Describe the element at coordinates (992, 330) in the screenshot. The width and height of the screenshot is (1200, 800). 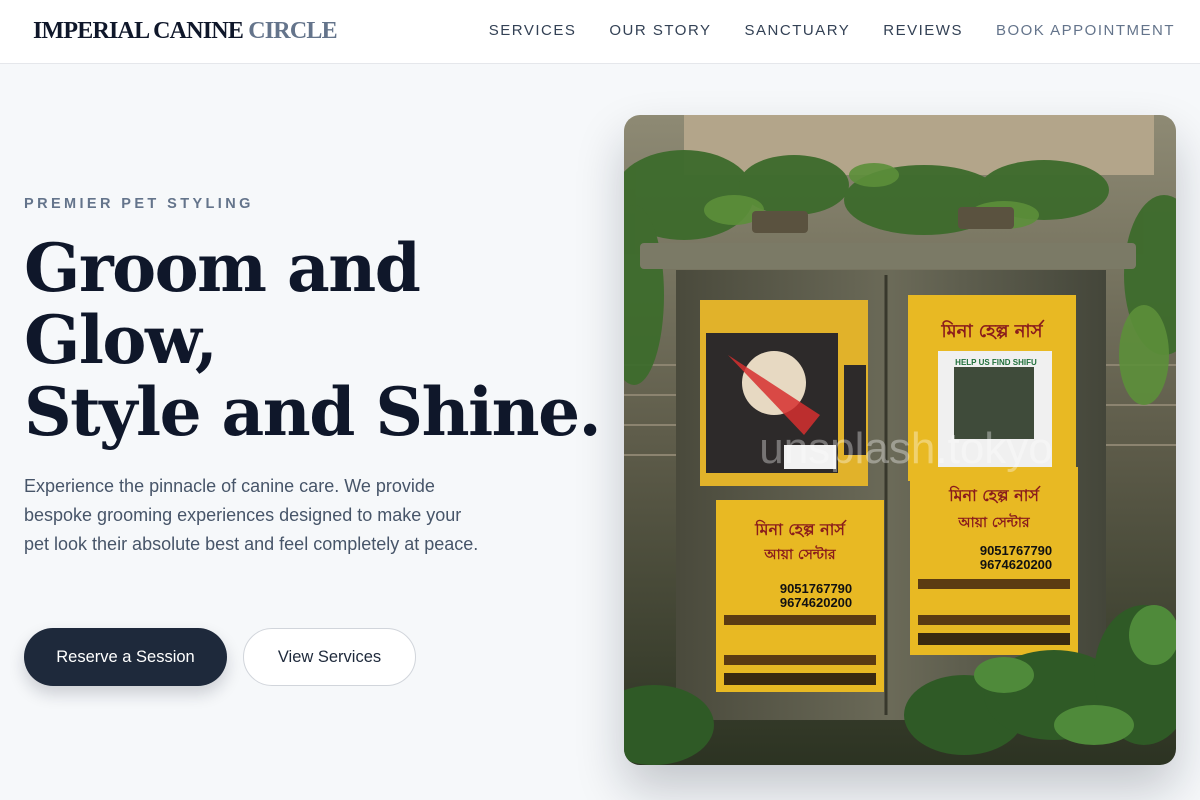
I see `poster-title-top-right: মিনা হেল্প নার্স` at that location.